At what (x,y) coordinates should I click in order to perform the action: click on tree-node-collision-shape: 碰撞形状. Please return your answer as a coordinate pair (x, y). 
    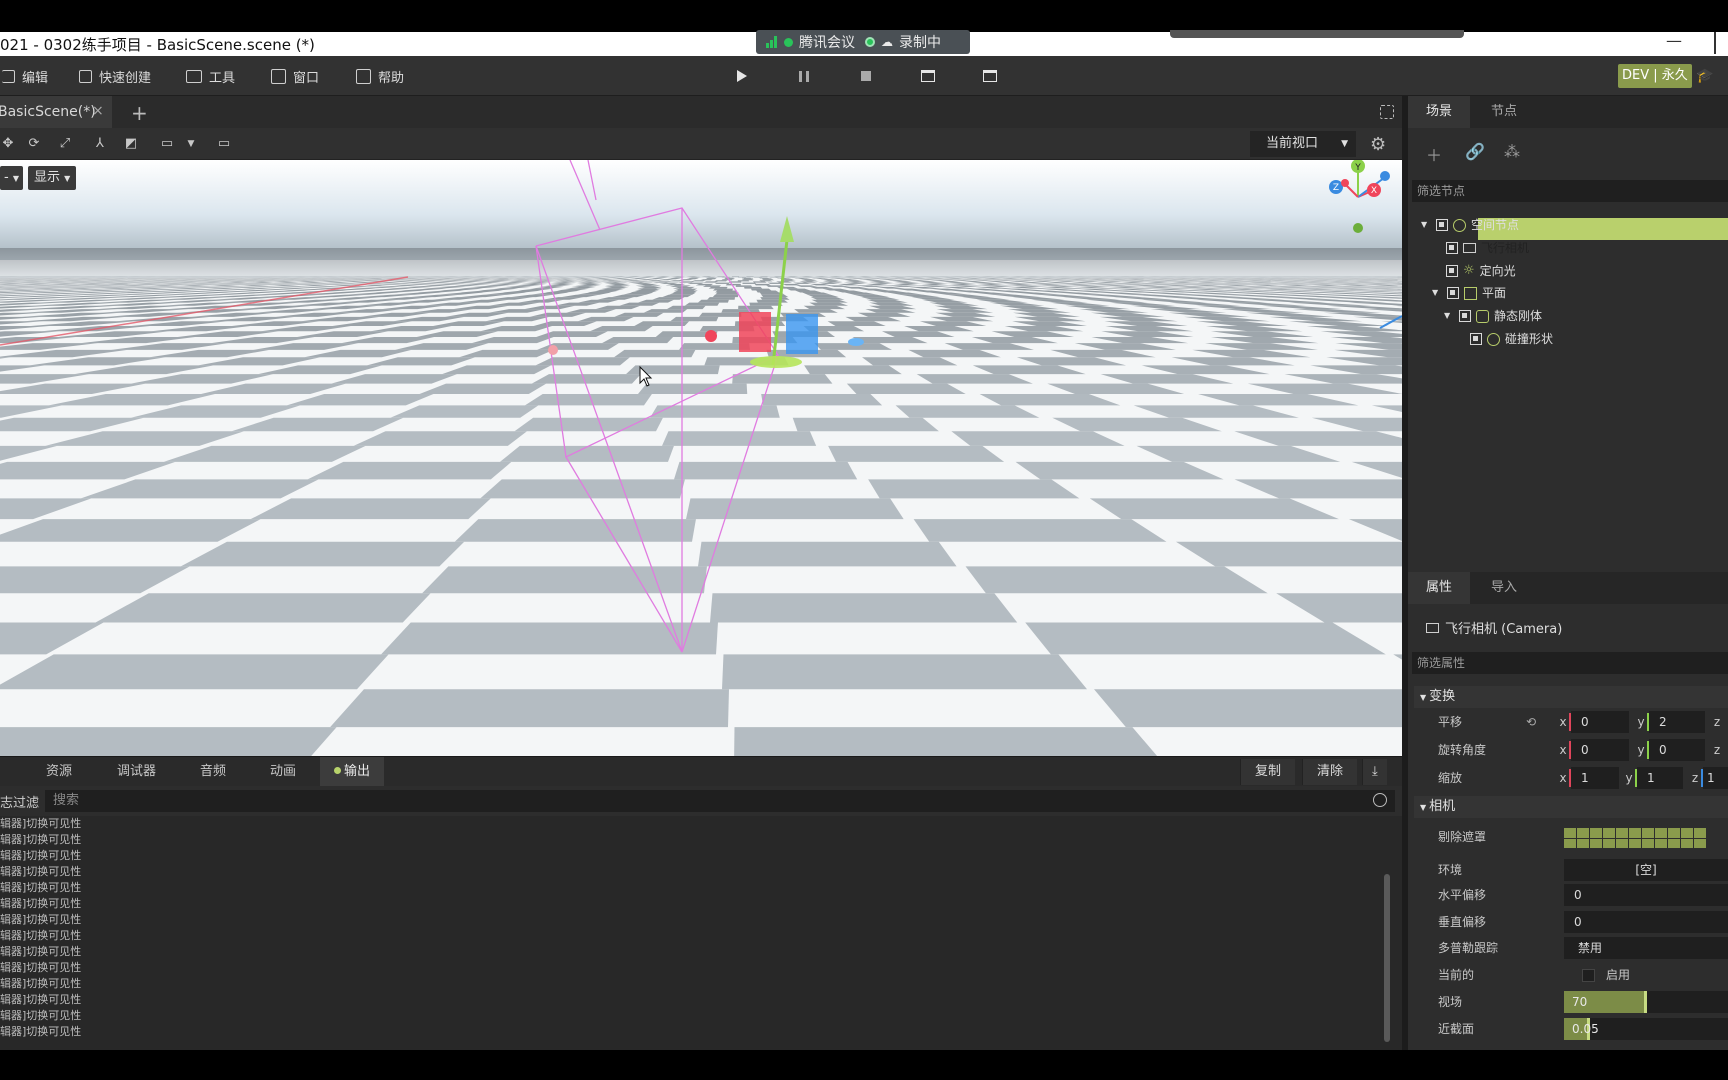
    Looking at the image, I should click on (1511, 339).